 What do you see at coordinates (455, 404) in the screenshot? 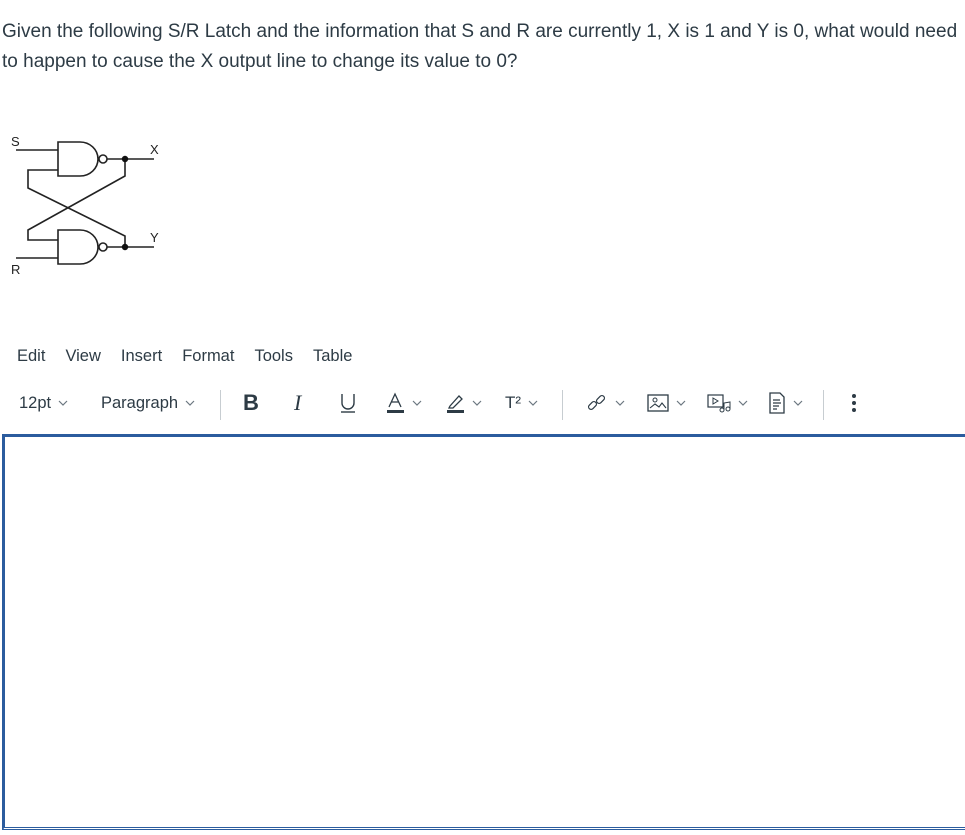
I see `highlighter-icon` at bounding box center [455, 404].